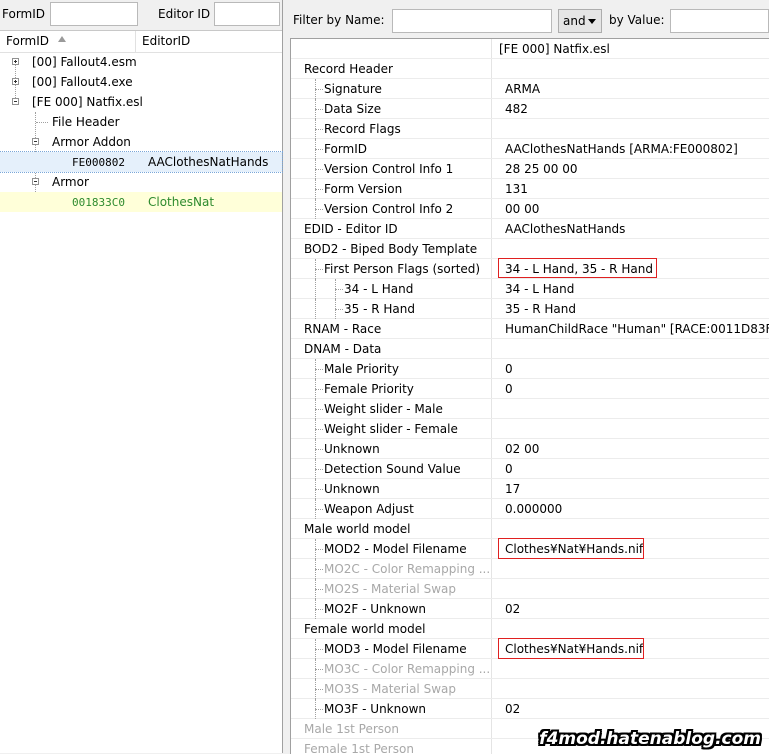 The image size is (769, 754). I want to click on record-row: Version Control Info 1 28 25 00 00, so click(530, 169).